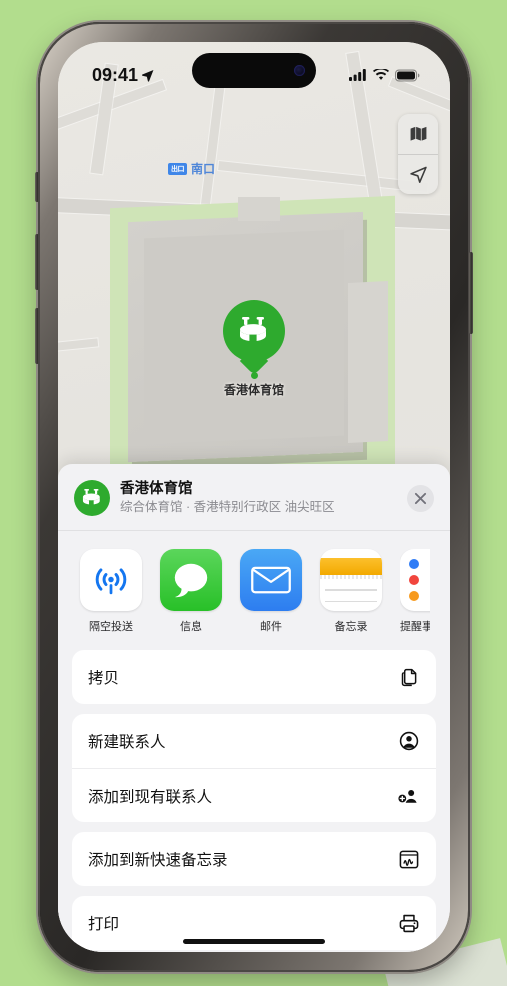 The width and height of the screenshot is (507, 986). I want to click on power-button, so click(471, 293).